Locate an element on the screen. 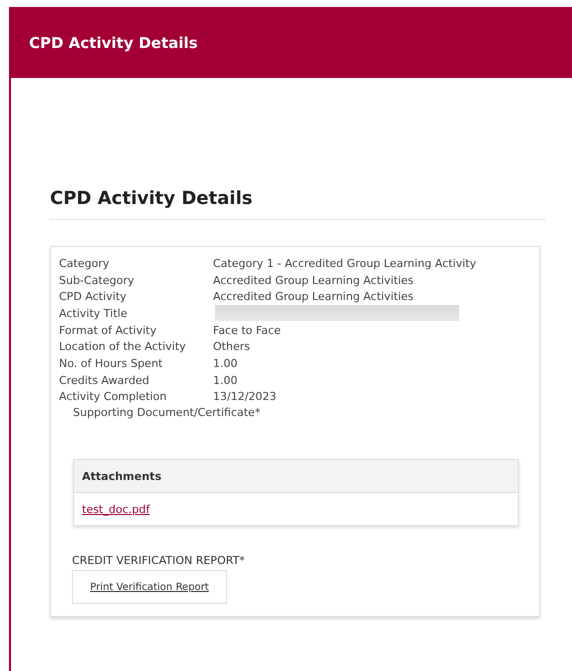 The width and height of the screenshot is (572, 671). field-label: Activity Title is located at coordinates (93, 313).